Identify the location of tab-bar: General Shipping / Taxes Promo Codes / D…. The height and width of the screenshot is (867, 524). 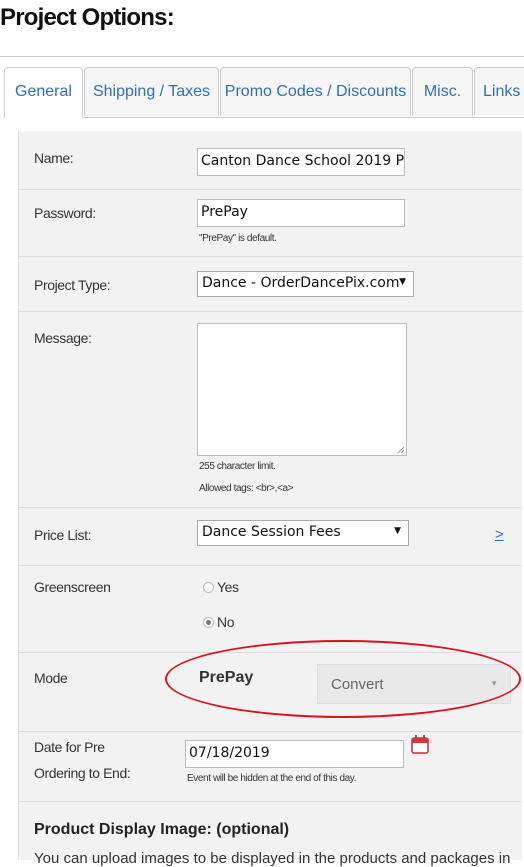
(264, 92).